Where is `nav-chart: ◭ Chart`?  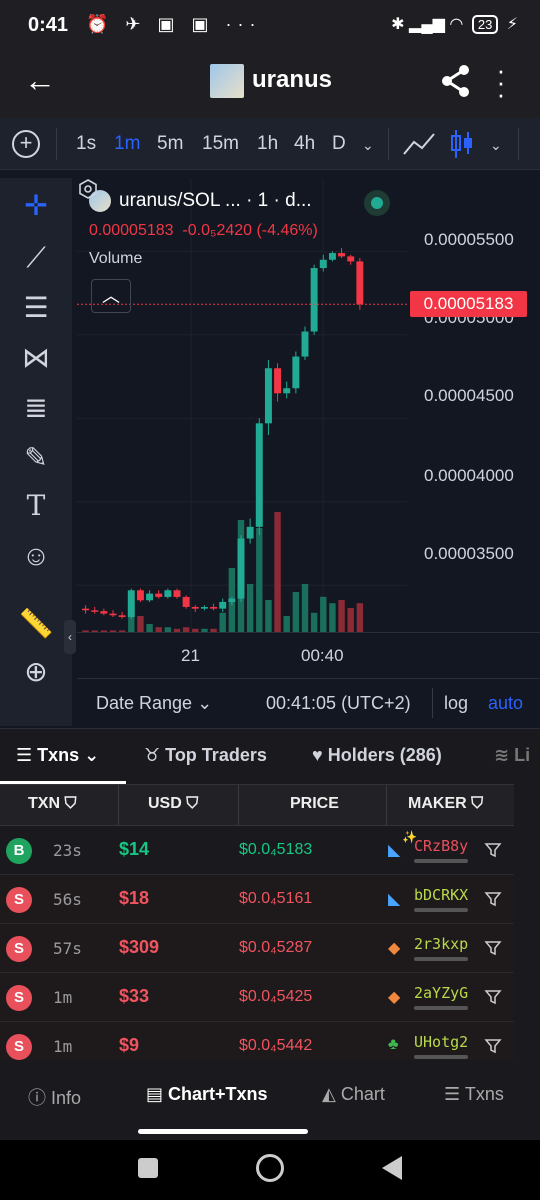
nav-chart: ◭ Chart is located at coordinates (353, 1094).